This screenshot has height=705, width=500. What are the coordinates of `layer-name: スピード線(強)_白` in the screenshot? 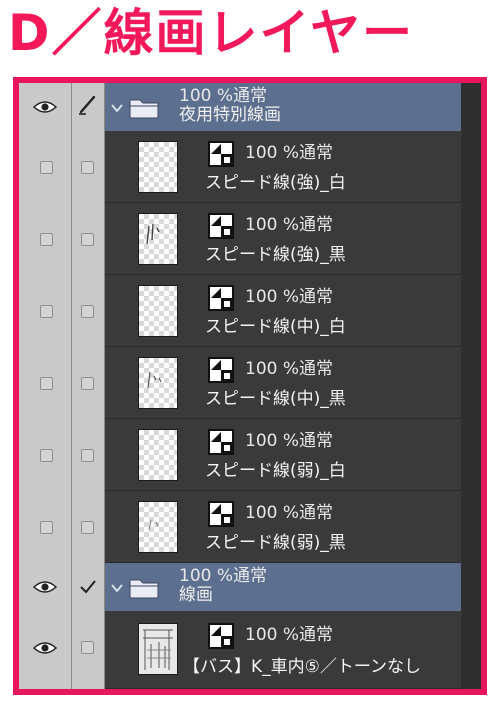 It's located at (275, 183).